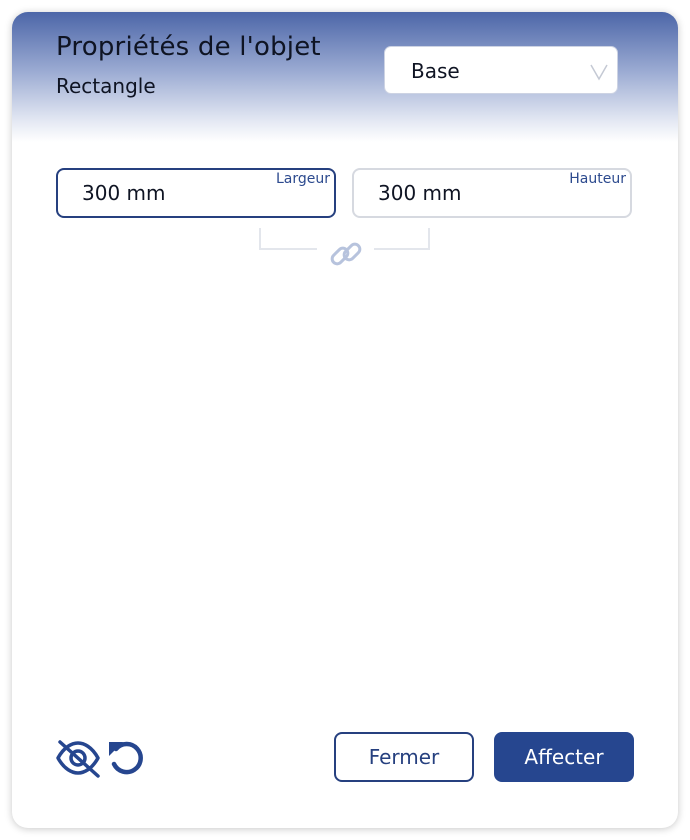 This screenshot has height=840, width=690. I want to click on preset-select: Base, so click(501, 70).